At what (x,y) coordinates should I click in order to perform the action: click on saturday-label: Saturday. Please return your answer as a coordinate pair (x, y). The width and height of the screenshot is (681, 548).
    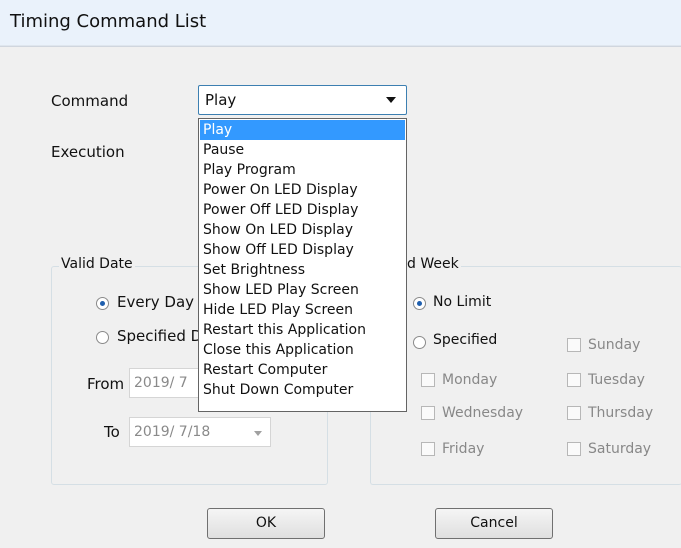
    Looking at the image, I should click on (620, 449).